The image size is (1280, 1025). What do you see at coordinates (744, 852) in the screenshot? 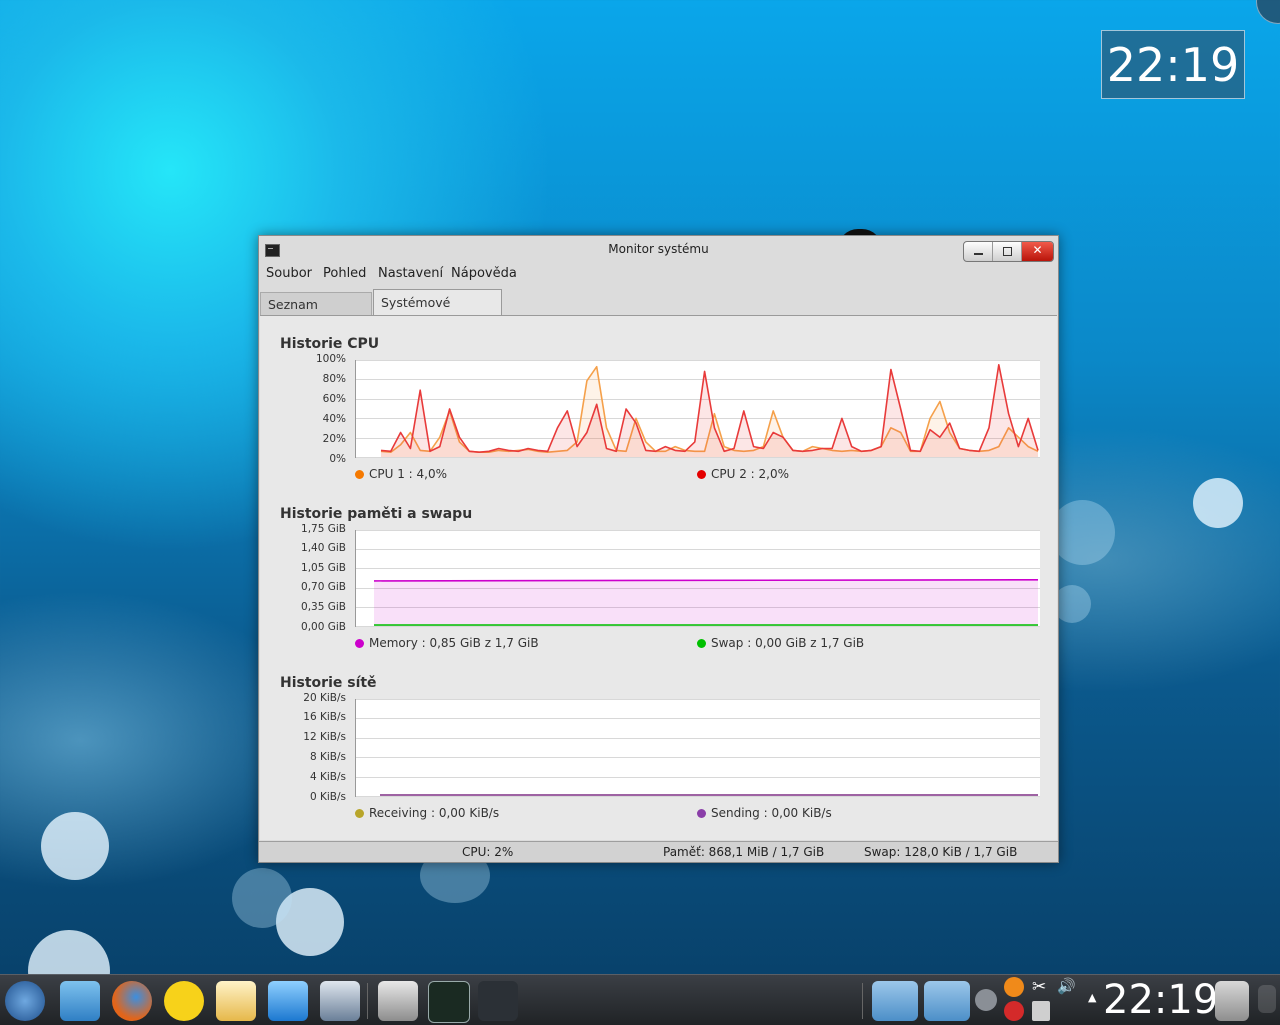
I see `status-memory: Paměť: 868,1 MiB / 1,7 GiB` at bounding box center [744, 852].